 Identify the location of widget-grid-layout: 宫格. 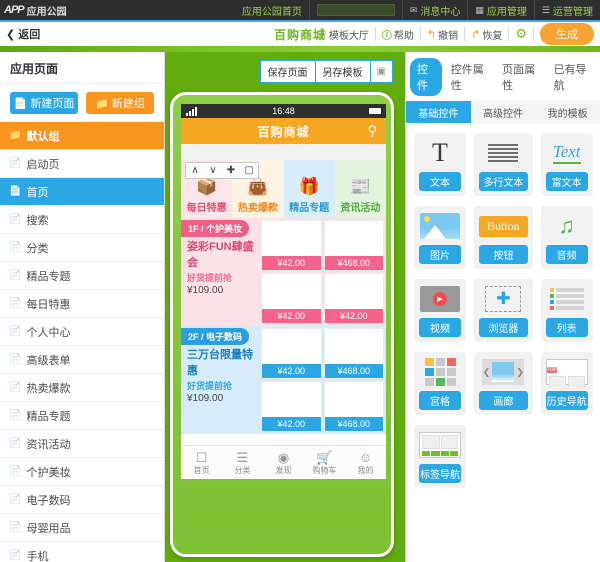
(440, 383).